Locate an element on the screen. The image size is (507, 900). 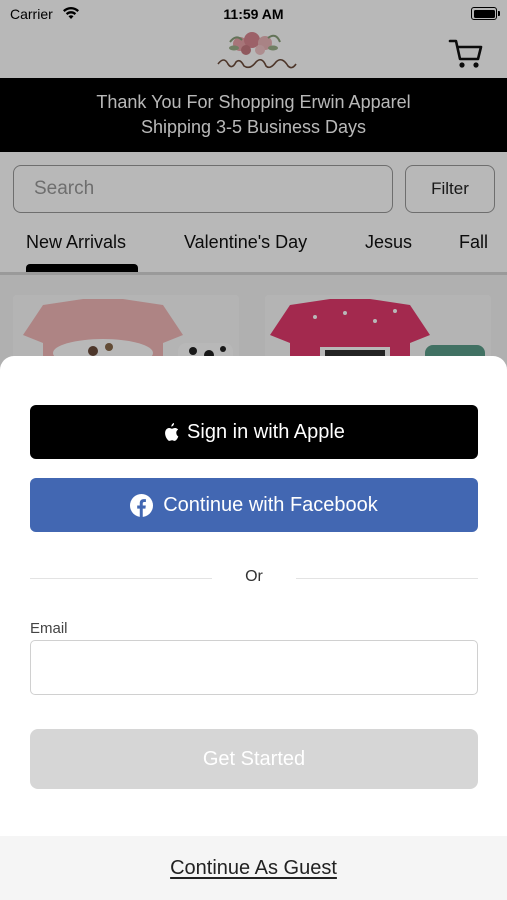
sign-in-with-apple-button: Sign in with Apple is located at coordinates (254, 432).